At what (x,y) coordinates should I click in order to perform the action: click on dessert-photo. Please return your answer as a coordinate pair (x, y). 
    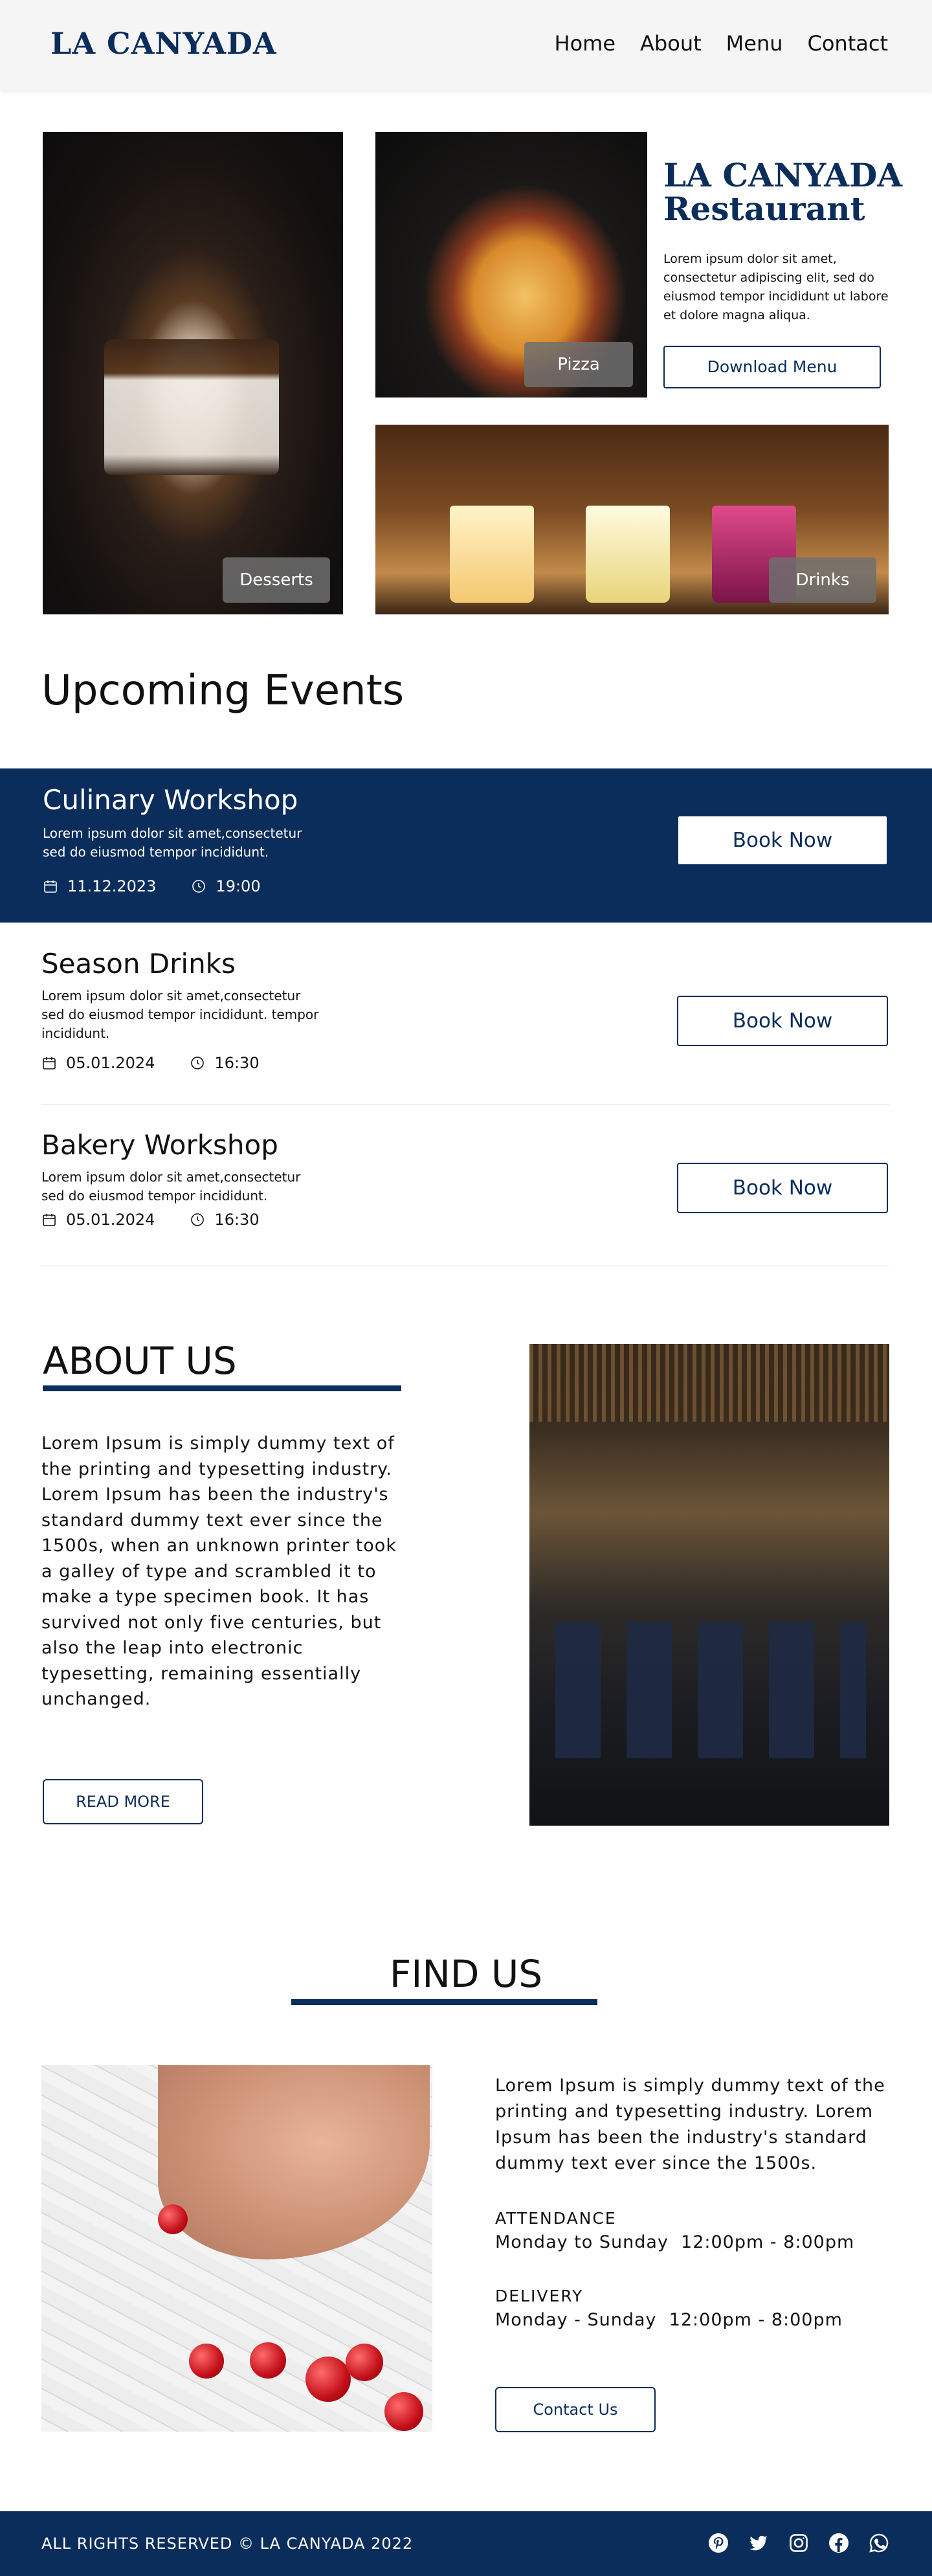
    Looking at the image, I should click on (193, 373).